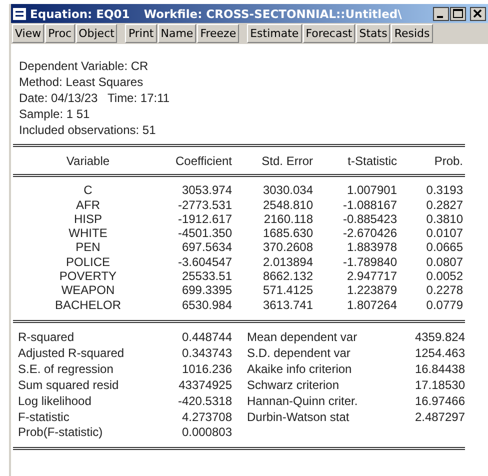 Image resolution: width=488 pixels, height=476 pixels. I want to click on stat-value: 2.487297, so click(439, 418).